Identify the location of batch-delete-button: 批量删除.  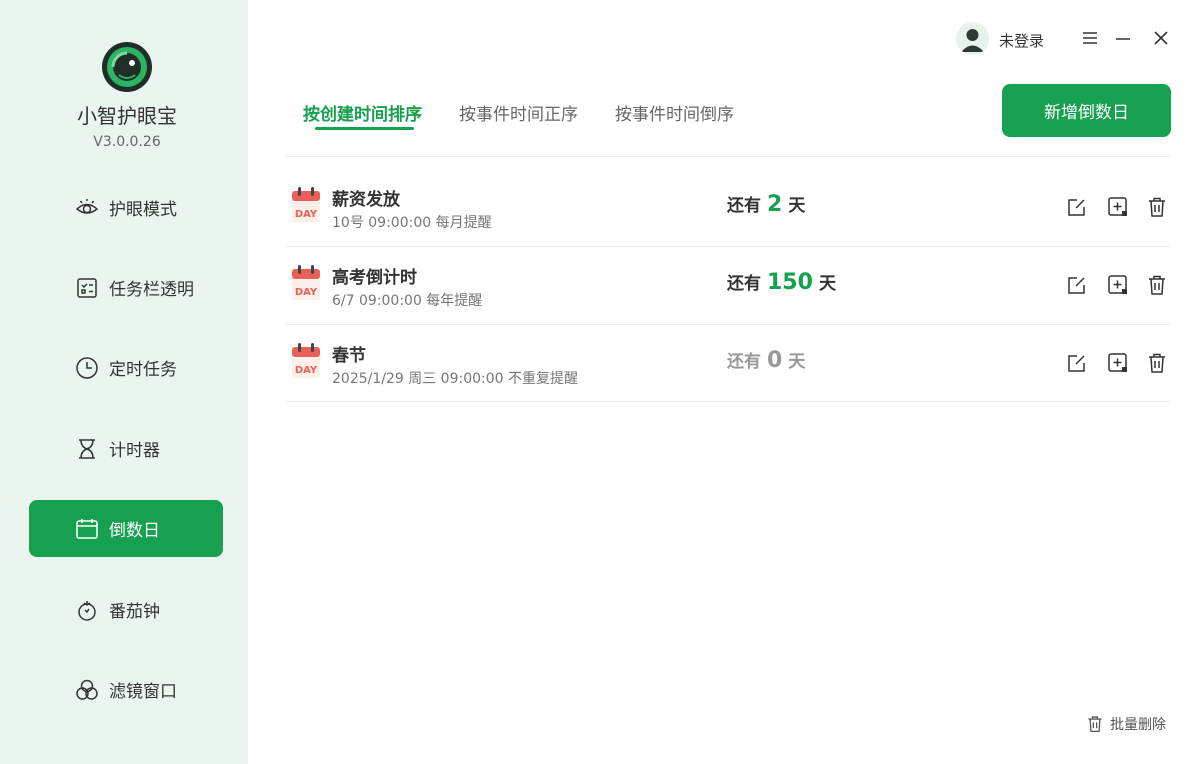
(1126, 724).